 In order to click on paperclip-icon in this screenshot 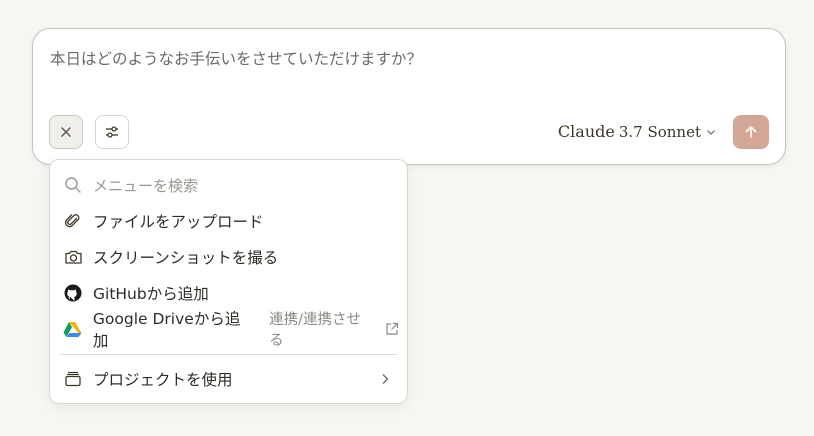, I will do `click(72, 221)`.